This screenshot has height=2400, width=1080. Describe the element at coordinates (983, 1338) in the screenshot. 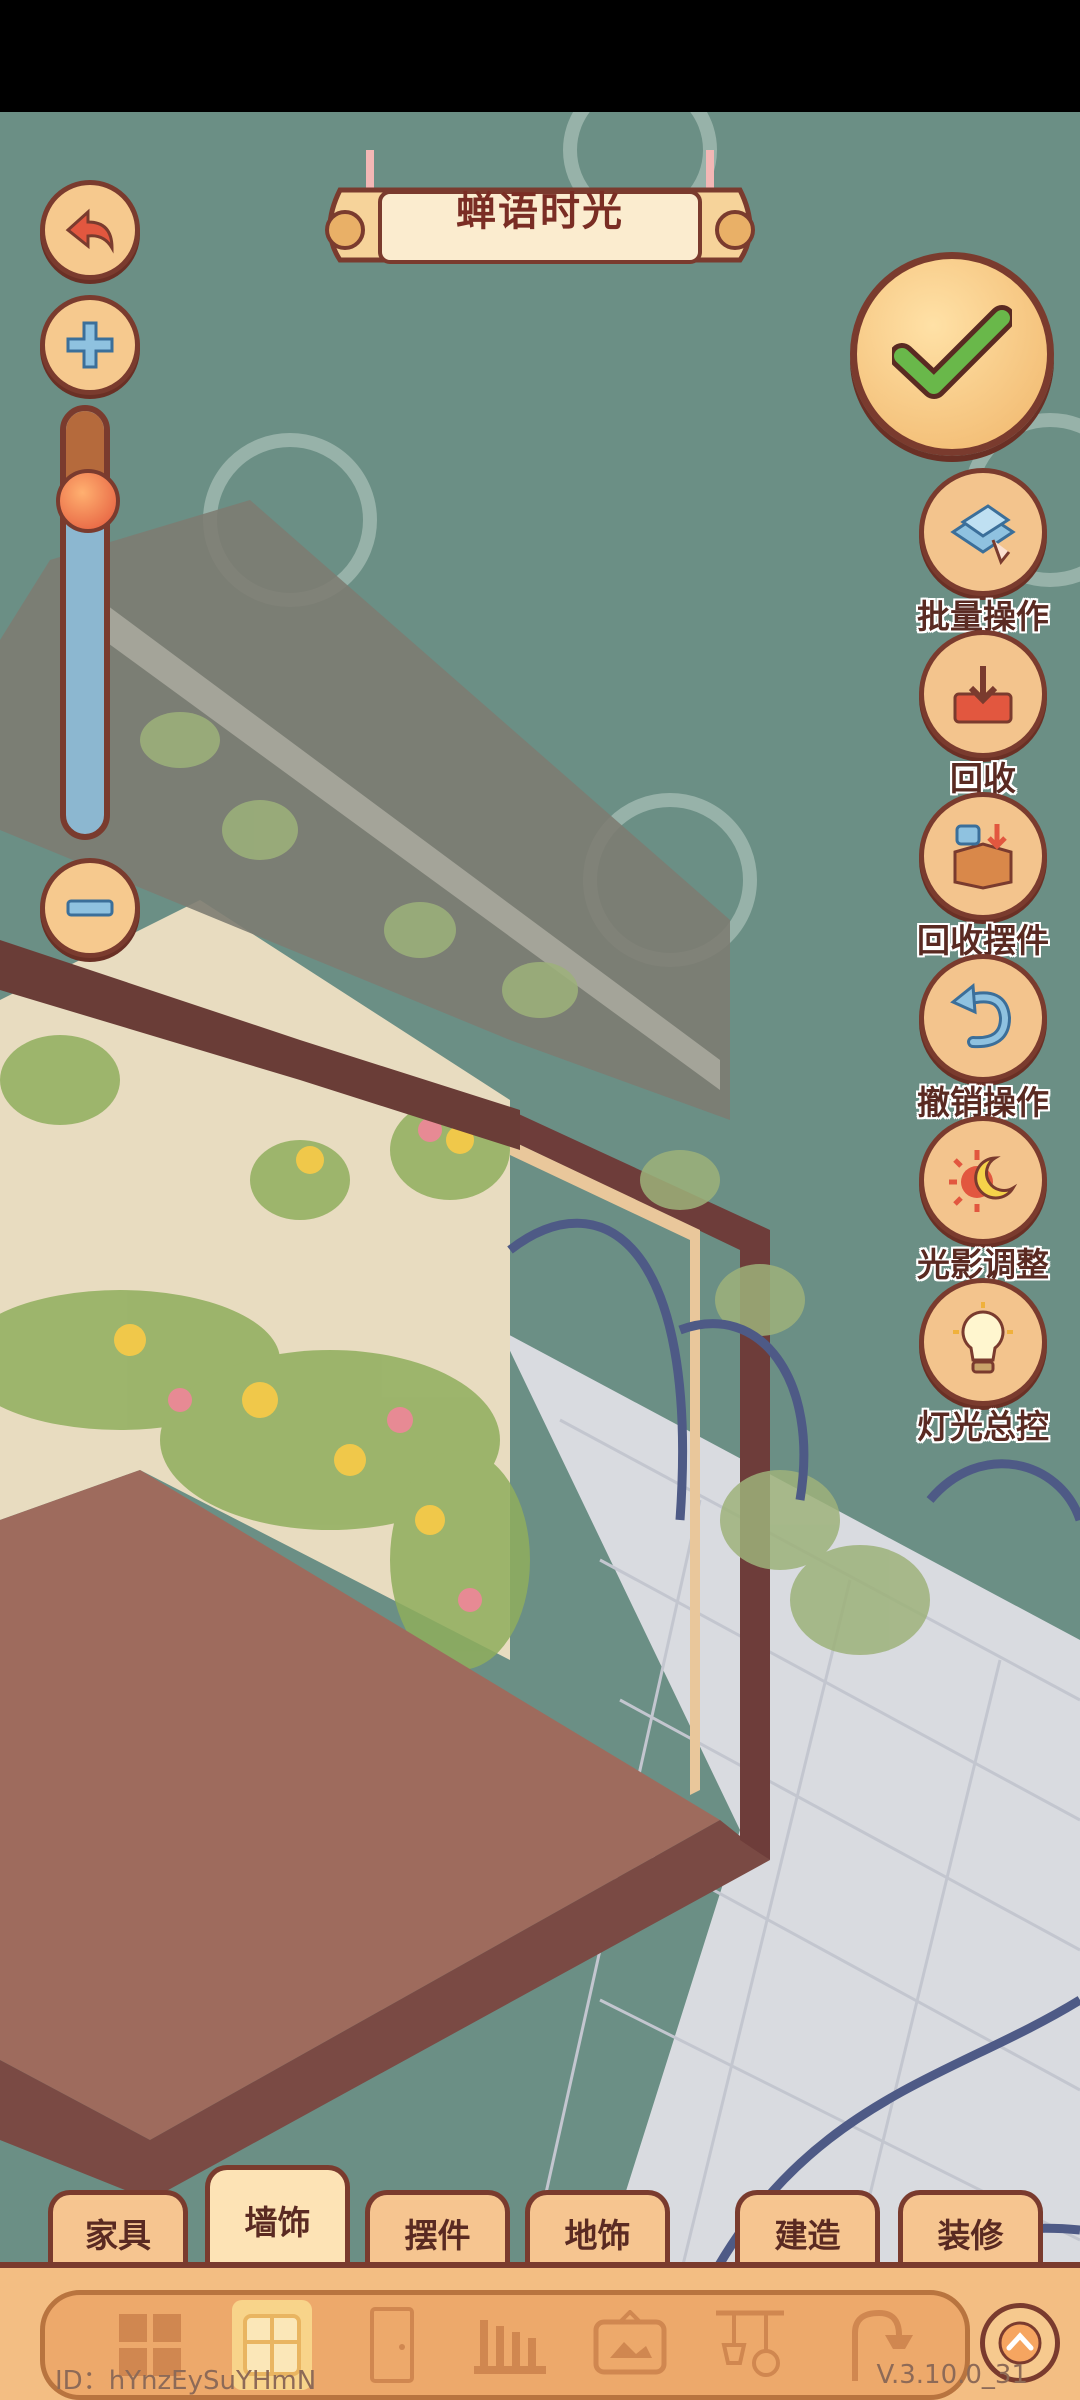

I see `lightbulb-icon` at that location.